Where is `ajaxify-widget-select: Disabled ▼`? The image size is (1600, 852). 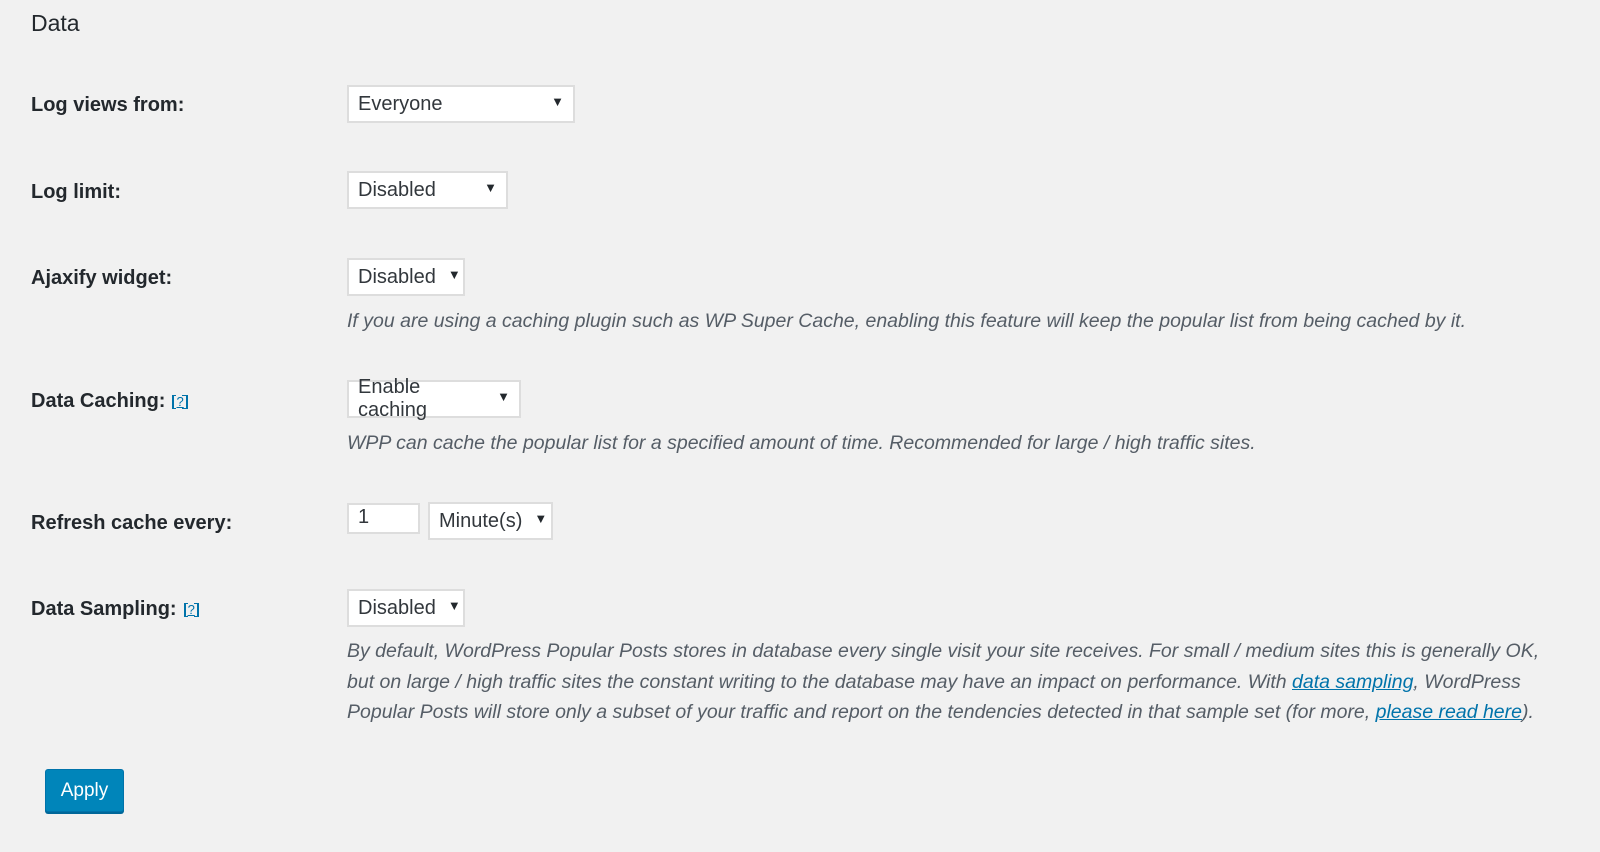 ajaxify-widget-select: Disabled ▼ is located at coordinates (406, 277).